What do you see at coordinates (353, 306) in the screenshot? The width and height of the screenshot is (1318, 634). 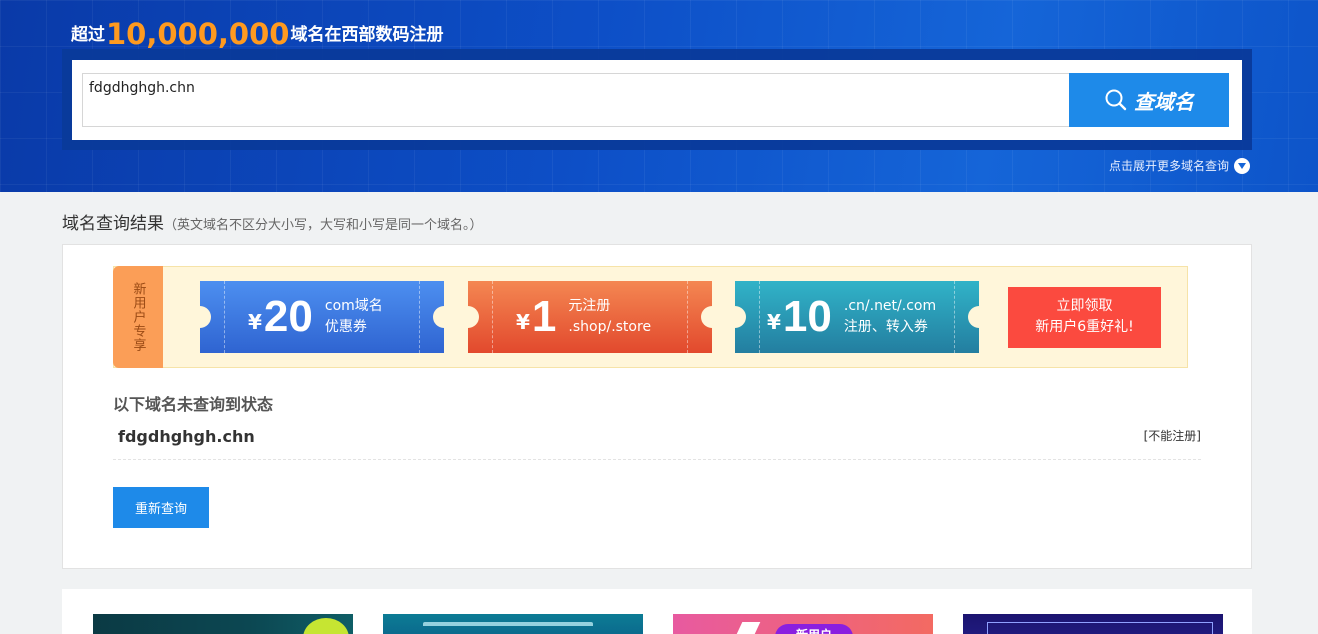 I see `coupon-line1: com域名` at bounding box center [353, 306].